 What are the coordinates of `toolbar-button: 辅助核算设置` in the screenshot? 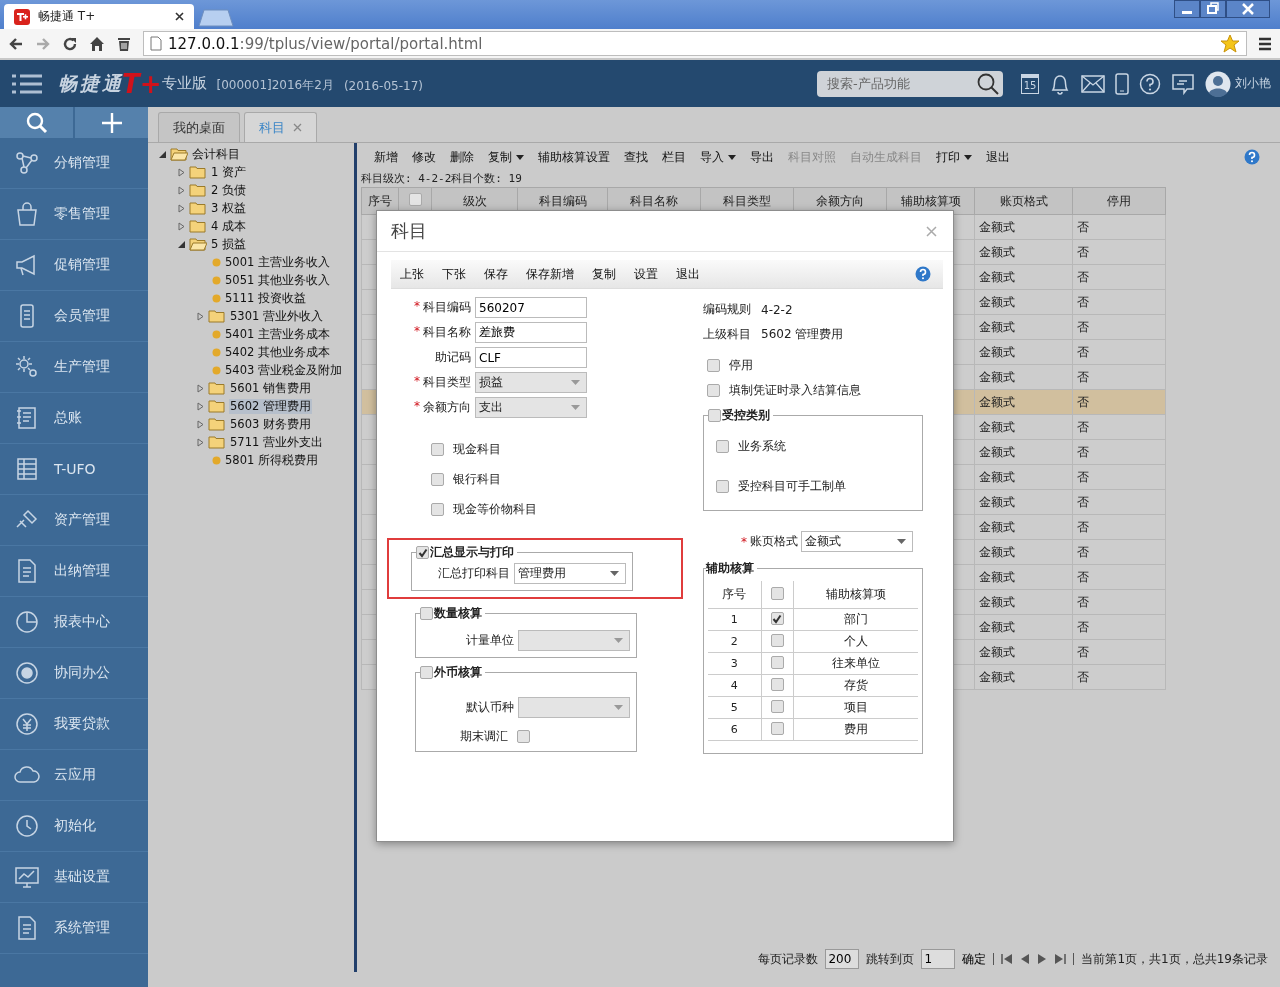 It's located at (574, 157).